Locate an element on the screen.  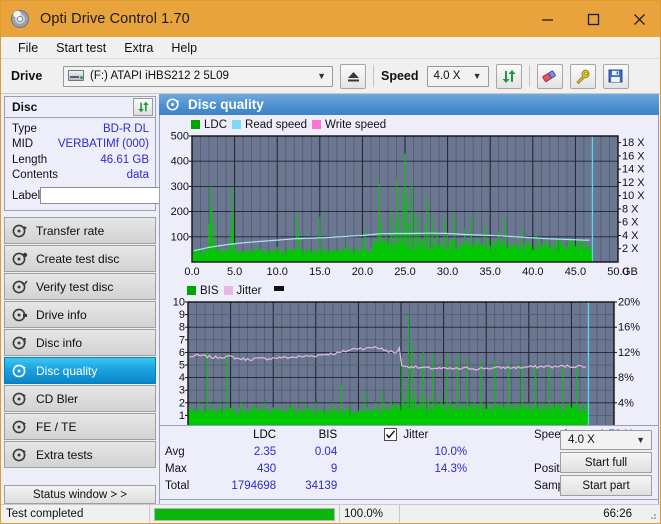
stats-total-bis: 34139 is located at coordinates (321, 485).